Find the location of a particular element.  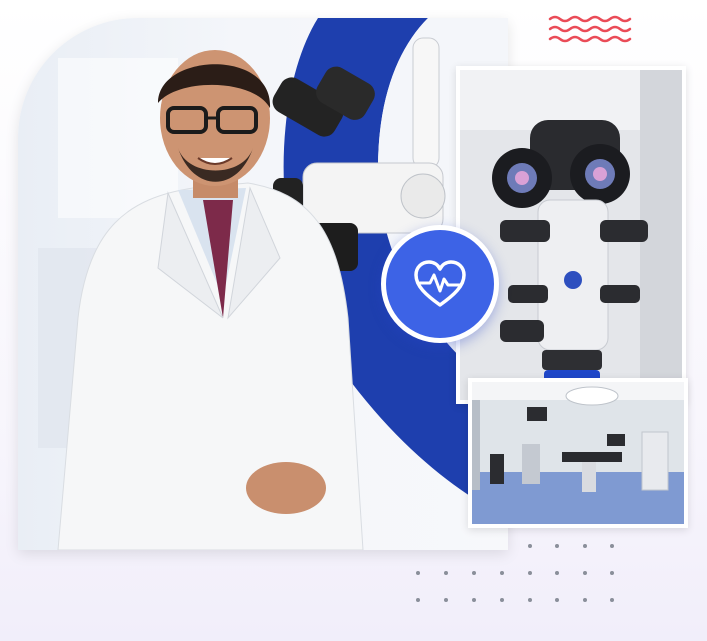

heart-badge is located at coordinates (440, 284).